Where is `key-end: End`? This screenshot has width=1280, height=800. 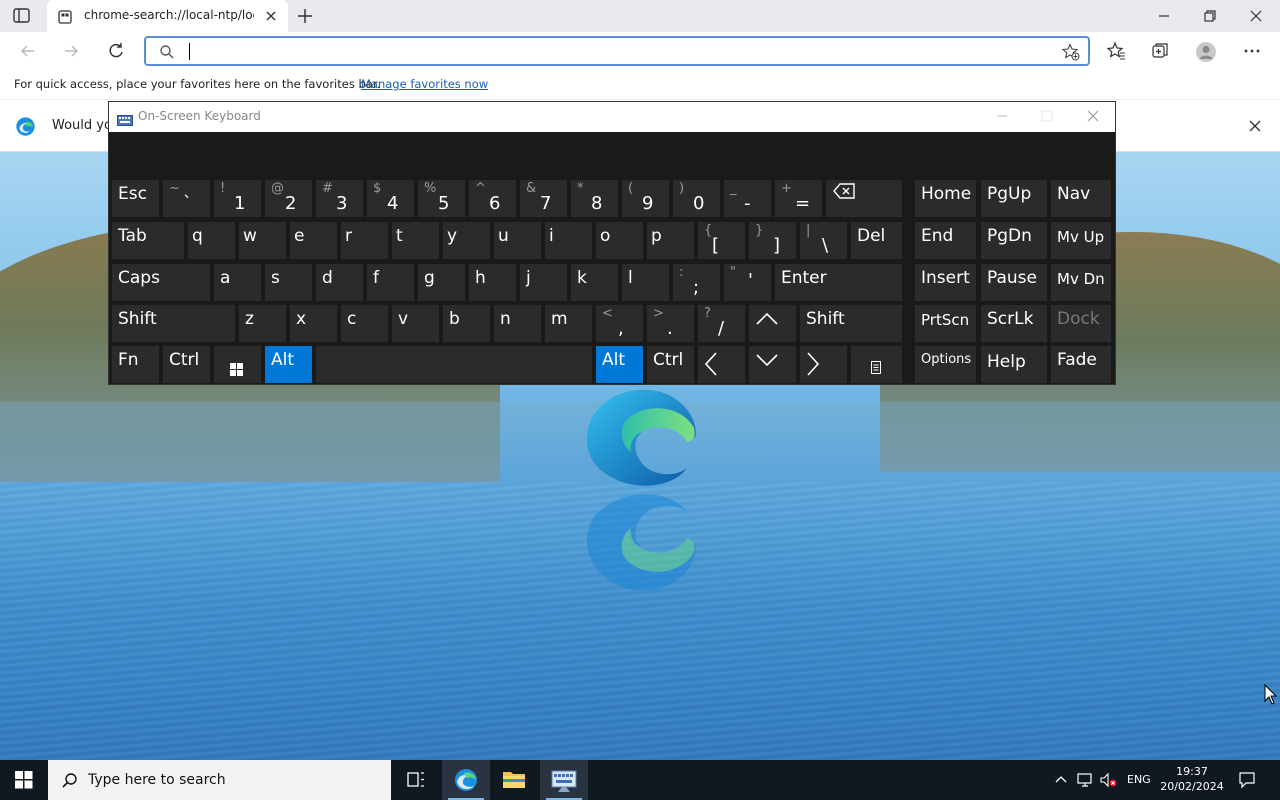 key-end: End is located at coordinates (945, 240).